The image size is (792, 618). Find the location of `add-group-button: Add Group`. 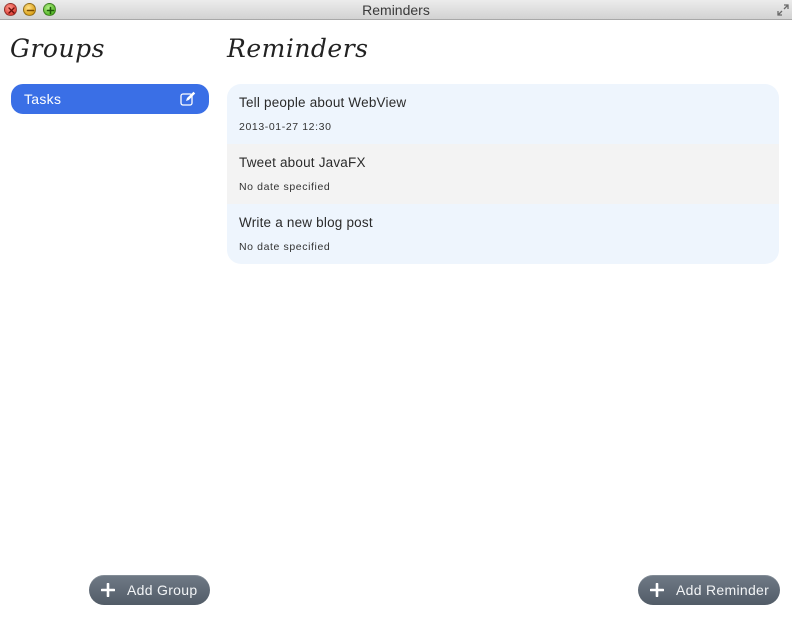

add-group-button: Add Group is located at coordinates (149, 590).